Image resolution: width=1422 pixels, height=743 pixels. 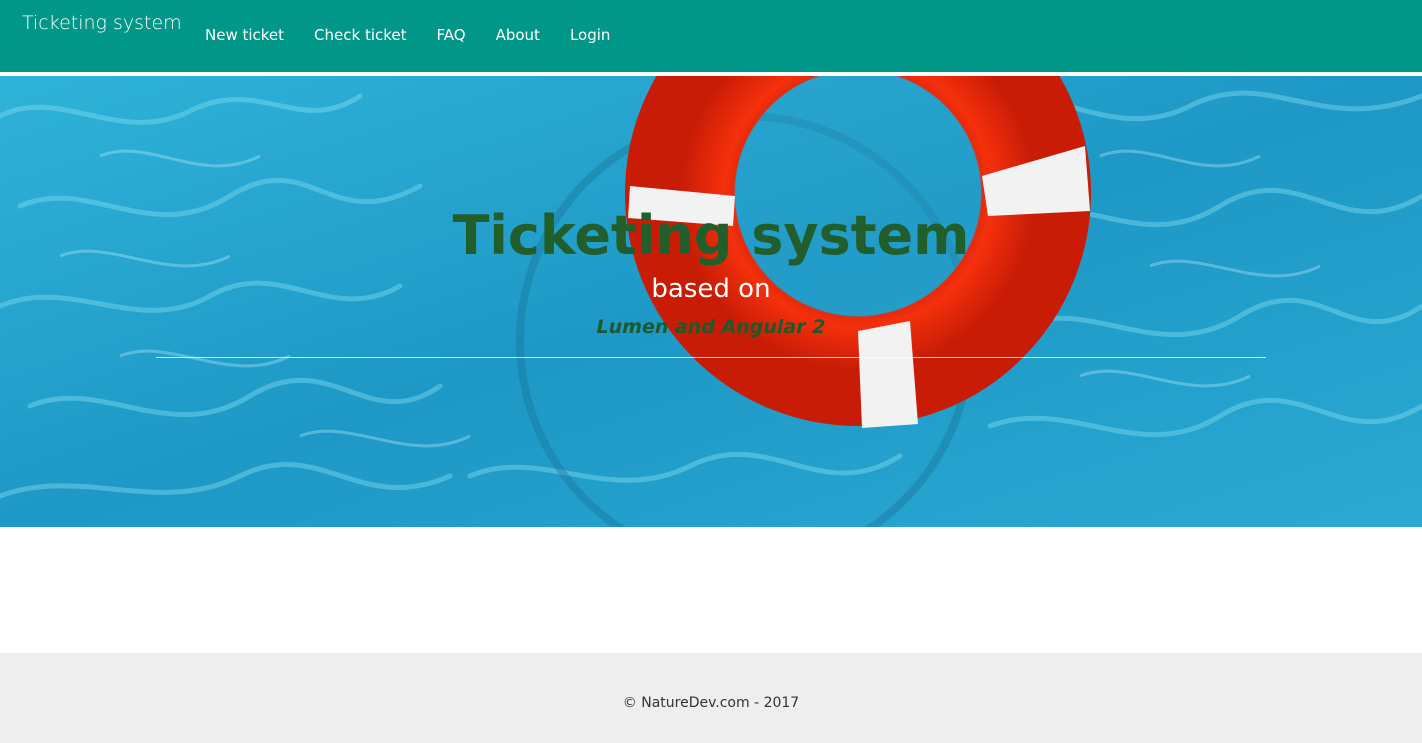 What do you see at coordinates (518, 35) in the screenshot?
I see `nav-link-about: About` at bounding box center [518, 35].